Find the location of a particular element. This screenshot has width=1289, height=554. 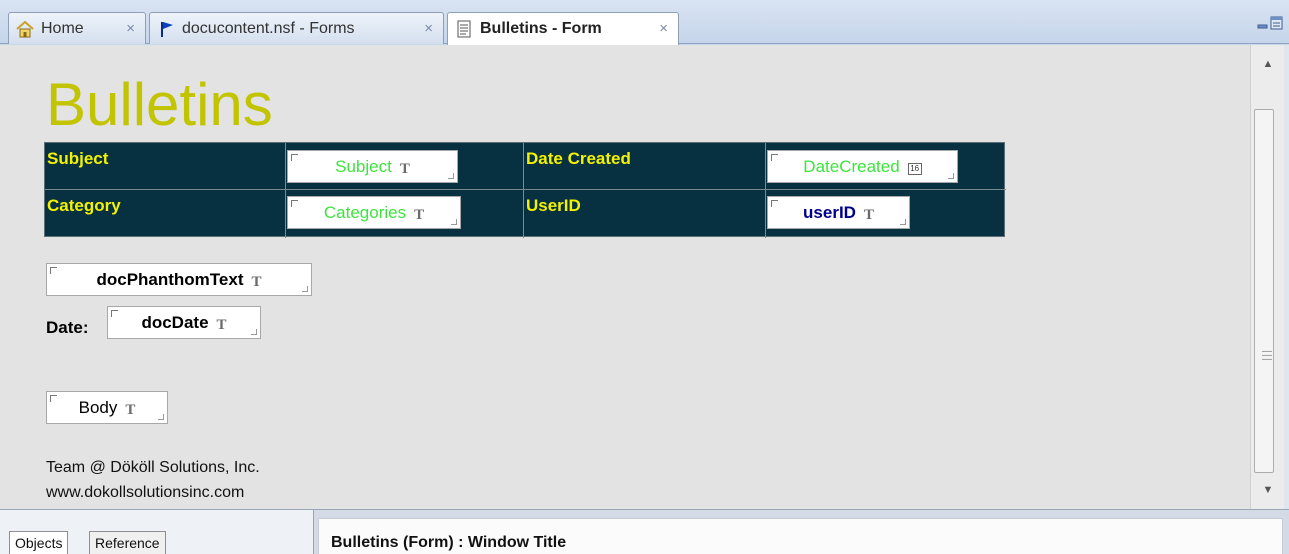

window-controls is located at coordinates (1270, 25).